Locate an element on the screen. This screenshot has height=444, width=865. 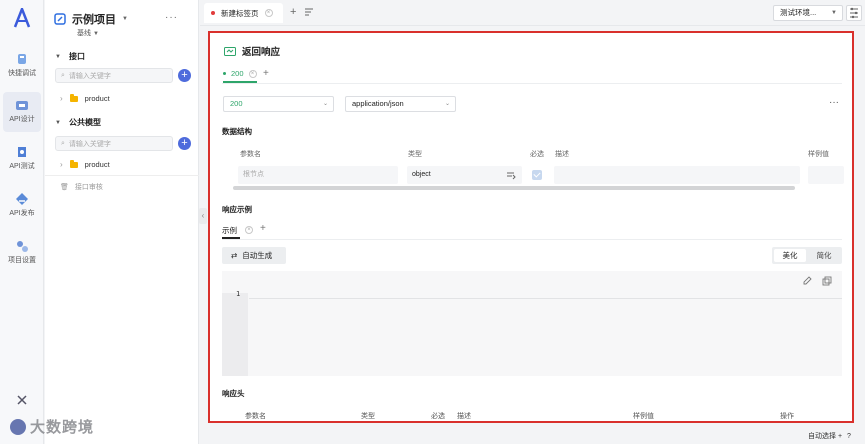
col-type: 类型 is located at coordinates (415, 154).